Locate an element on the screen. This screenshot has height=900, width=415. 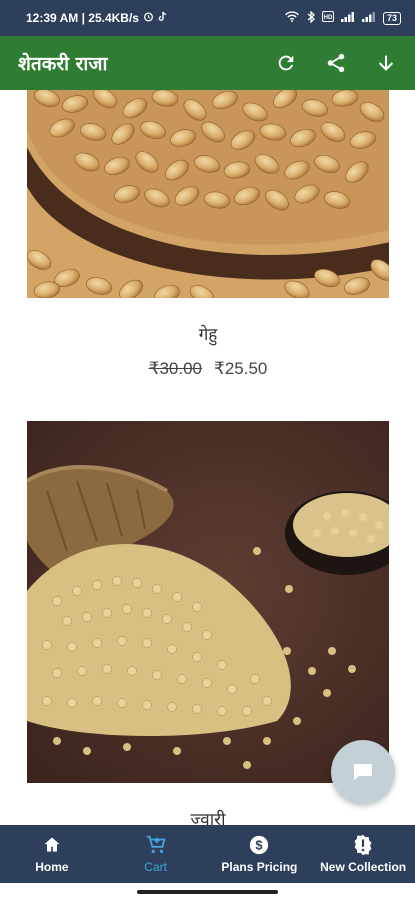
home-icon is located at coordinates (52, 844).